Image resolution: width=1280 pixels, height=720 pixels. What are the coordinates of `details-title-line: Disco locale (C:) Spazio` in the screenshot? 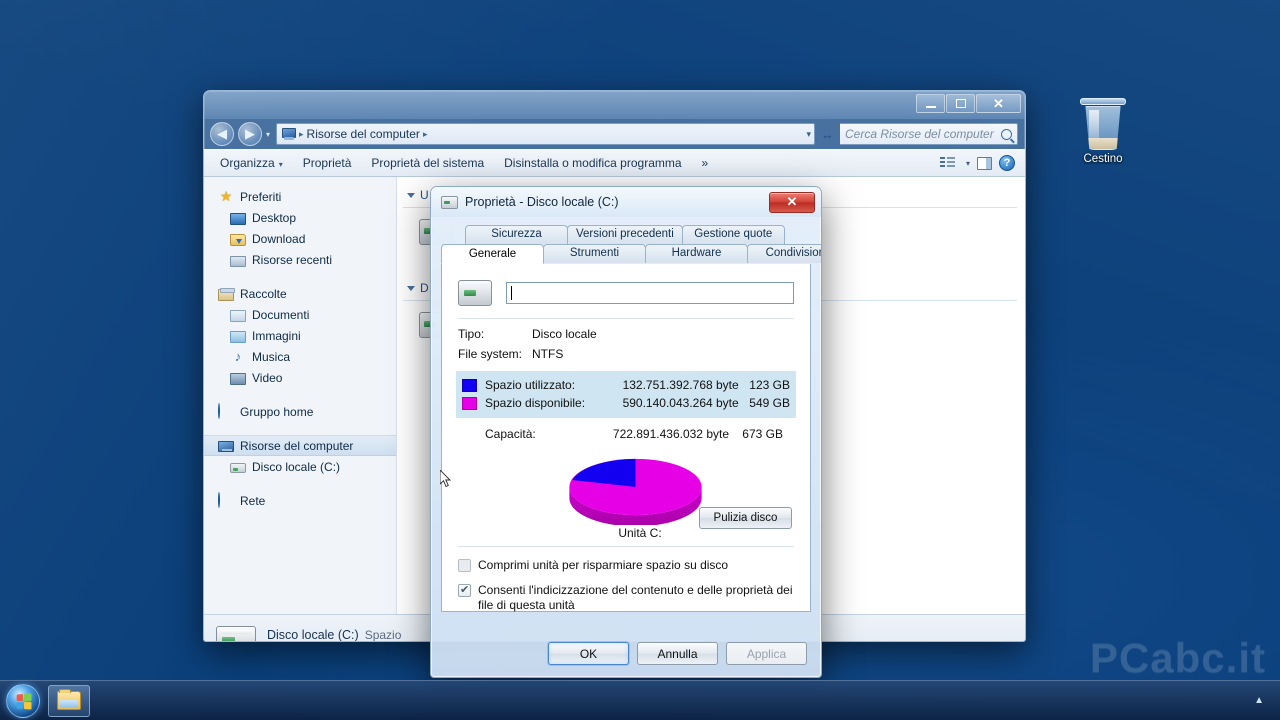 It's located at (342, 635).